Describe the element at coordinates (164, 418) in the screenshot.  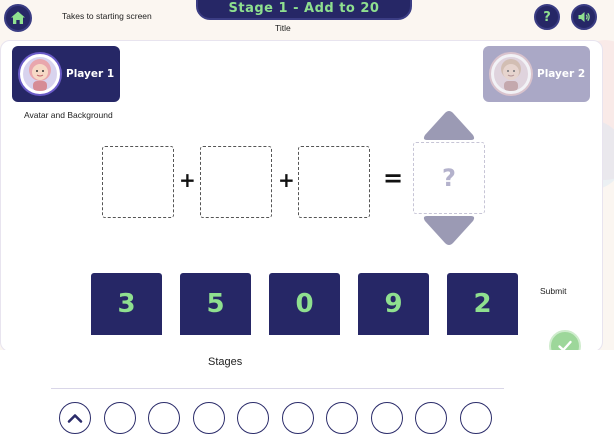
I see `stage-3-button` at that location.